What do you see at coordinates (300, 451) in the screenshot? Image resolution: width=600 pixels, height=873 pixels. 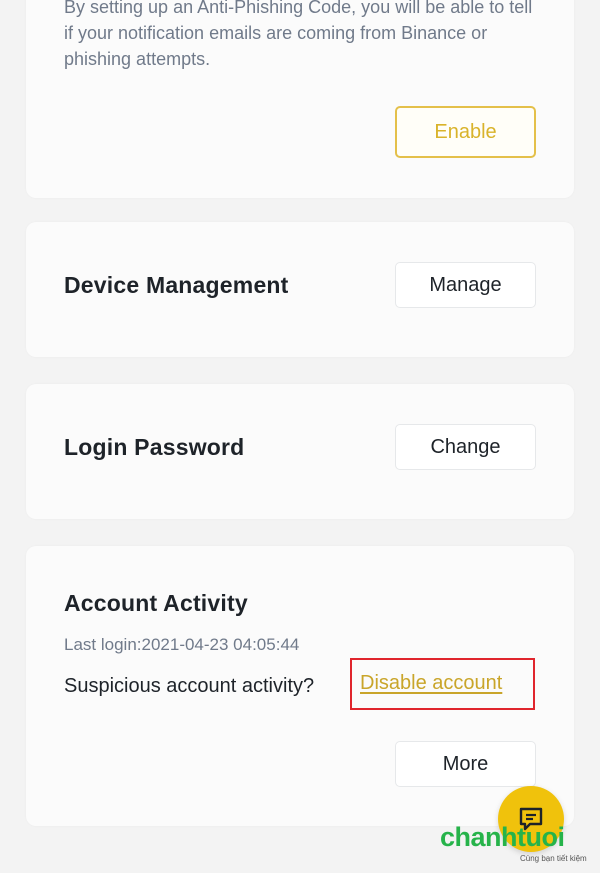 I see `login-password-card: Login Password Change` at bounding box center [300, 451].